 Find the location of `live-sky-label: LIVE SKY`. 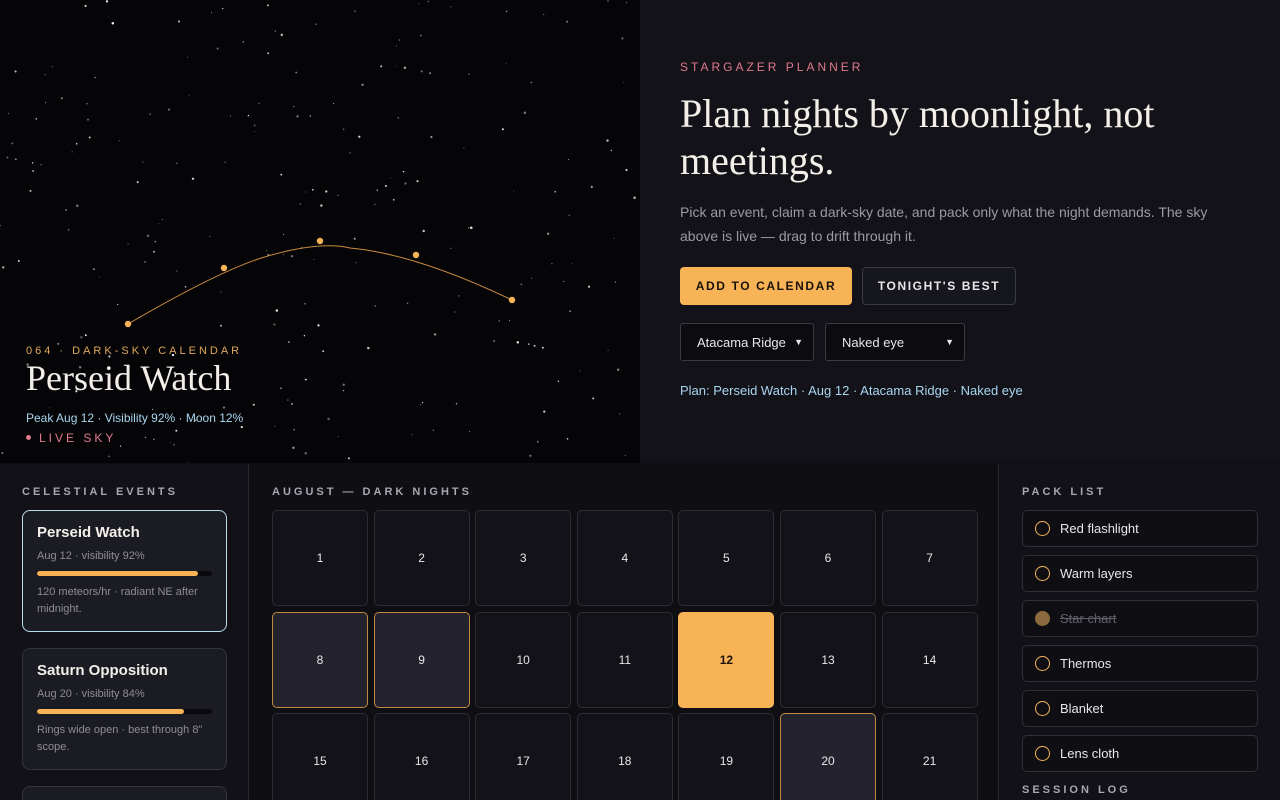

live-sky-label: LIVE SKY is located at coordinates (78, 437).